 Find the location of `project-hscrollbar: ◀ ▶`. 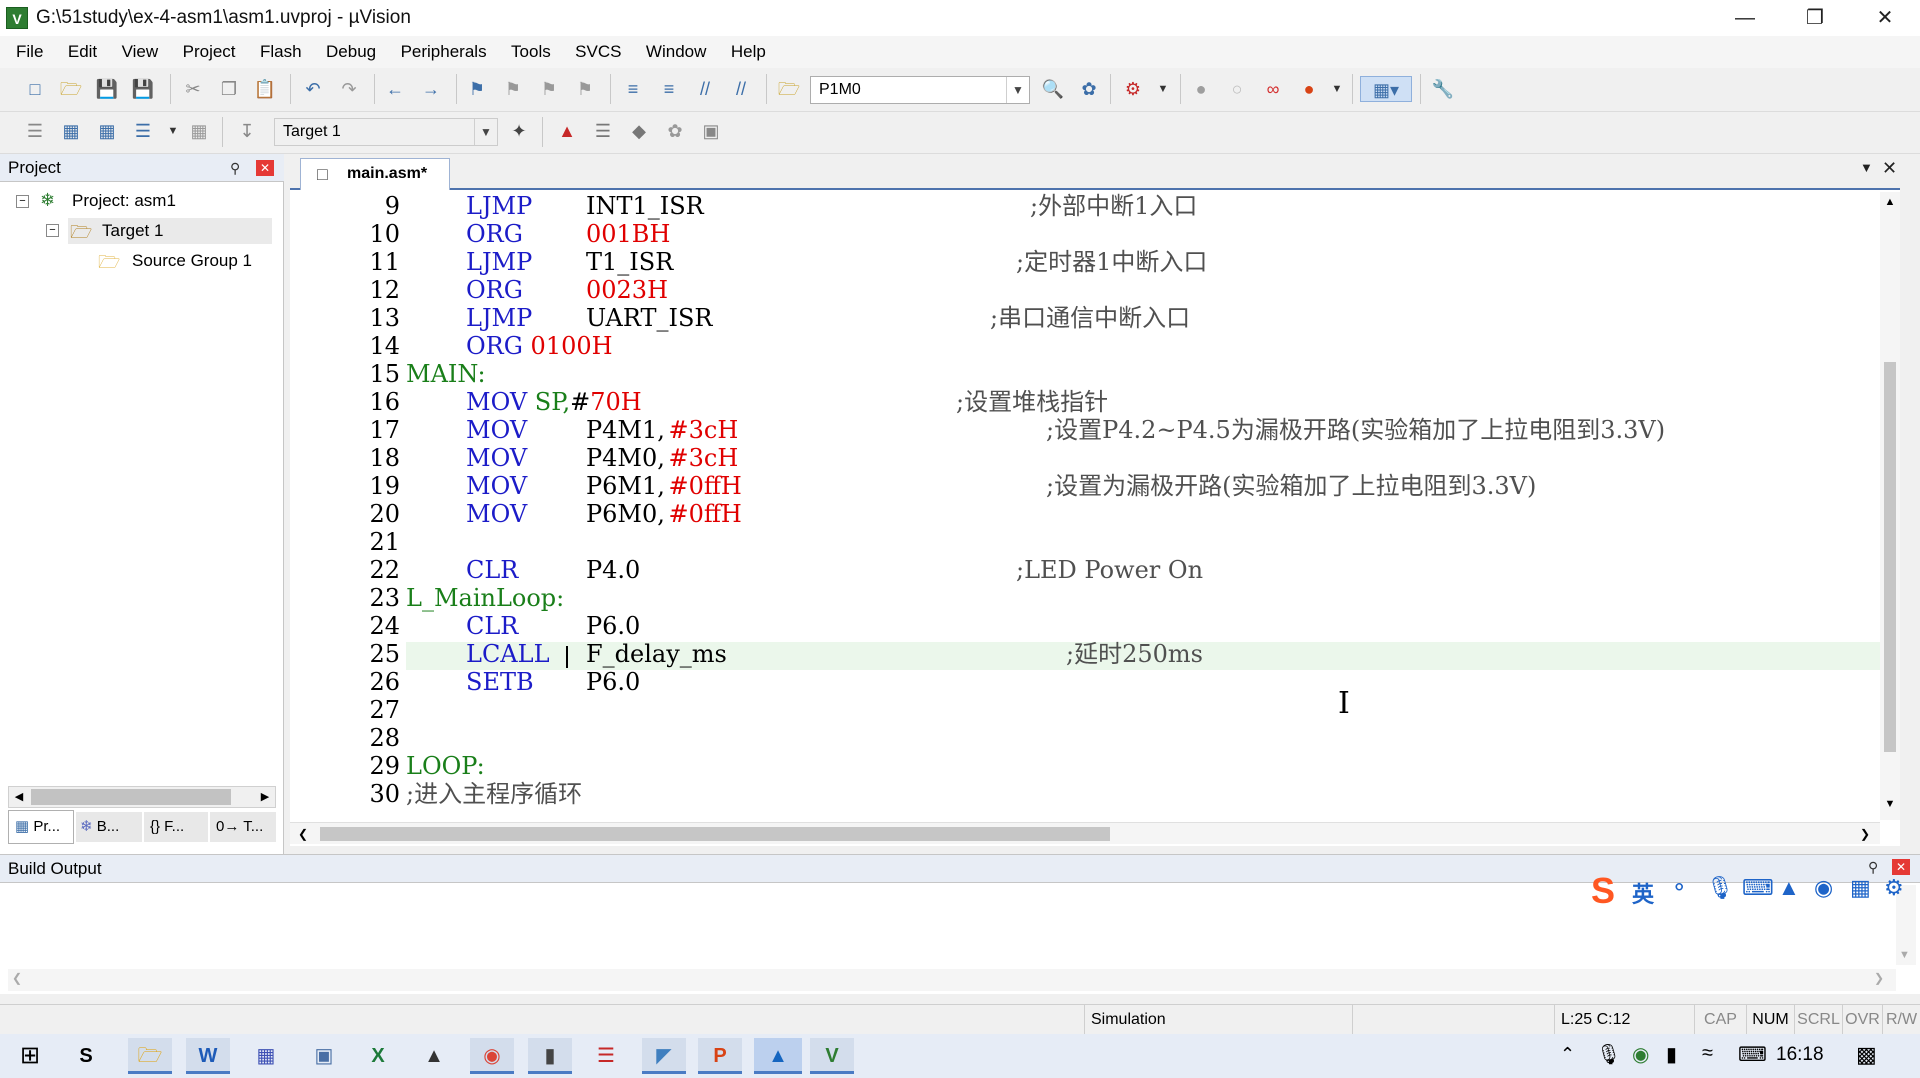

project-hscrollbar: ◀ ▶ is located at coordinates (142, 797).